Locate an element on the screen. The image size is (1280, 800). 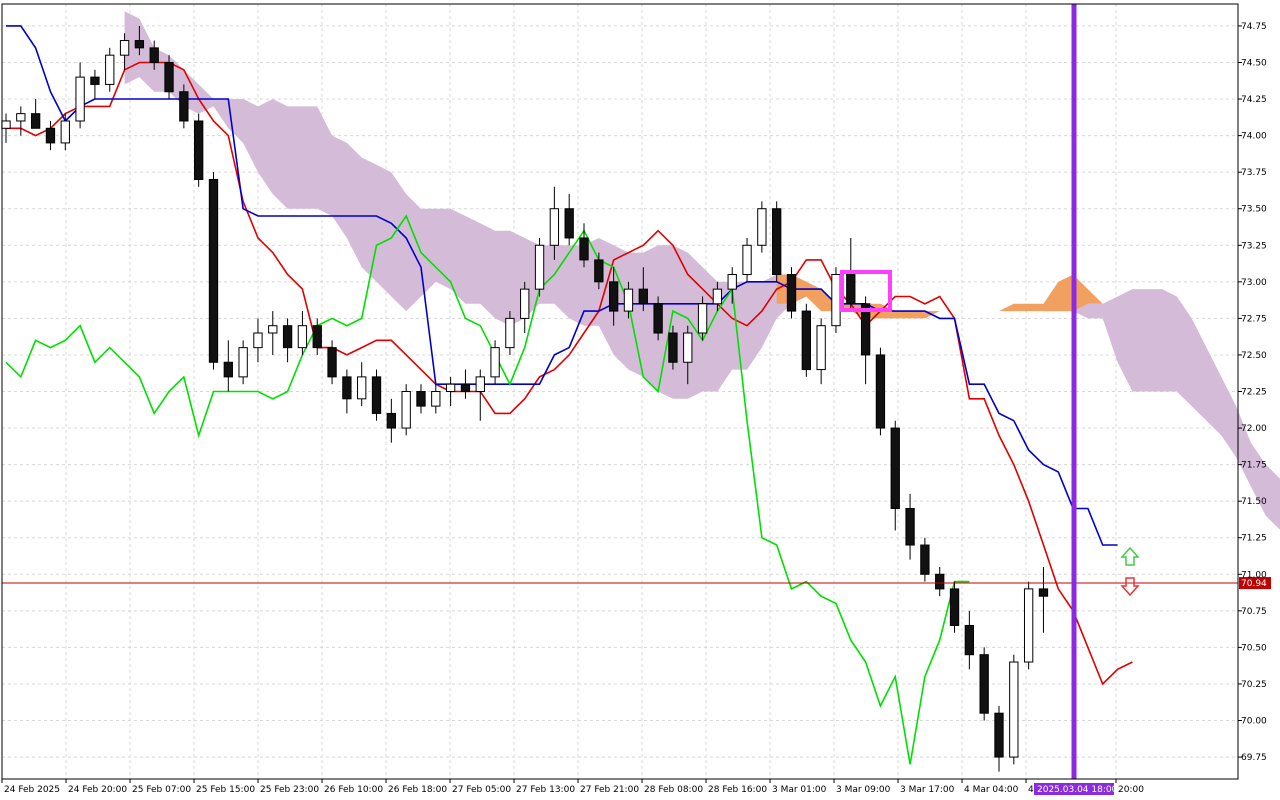
y-tick-label: 71.00 is located at coordinates (1254, 575).